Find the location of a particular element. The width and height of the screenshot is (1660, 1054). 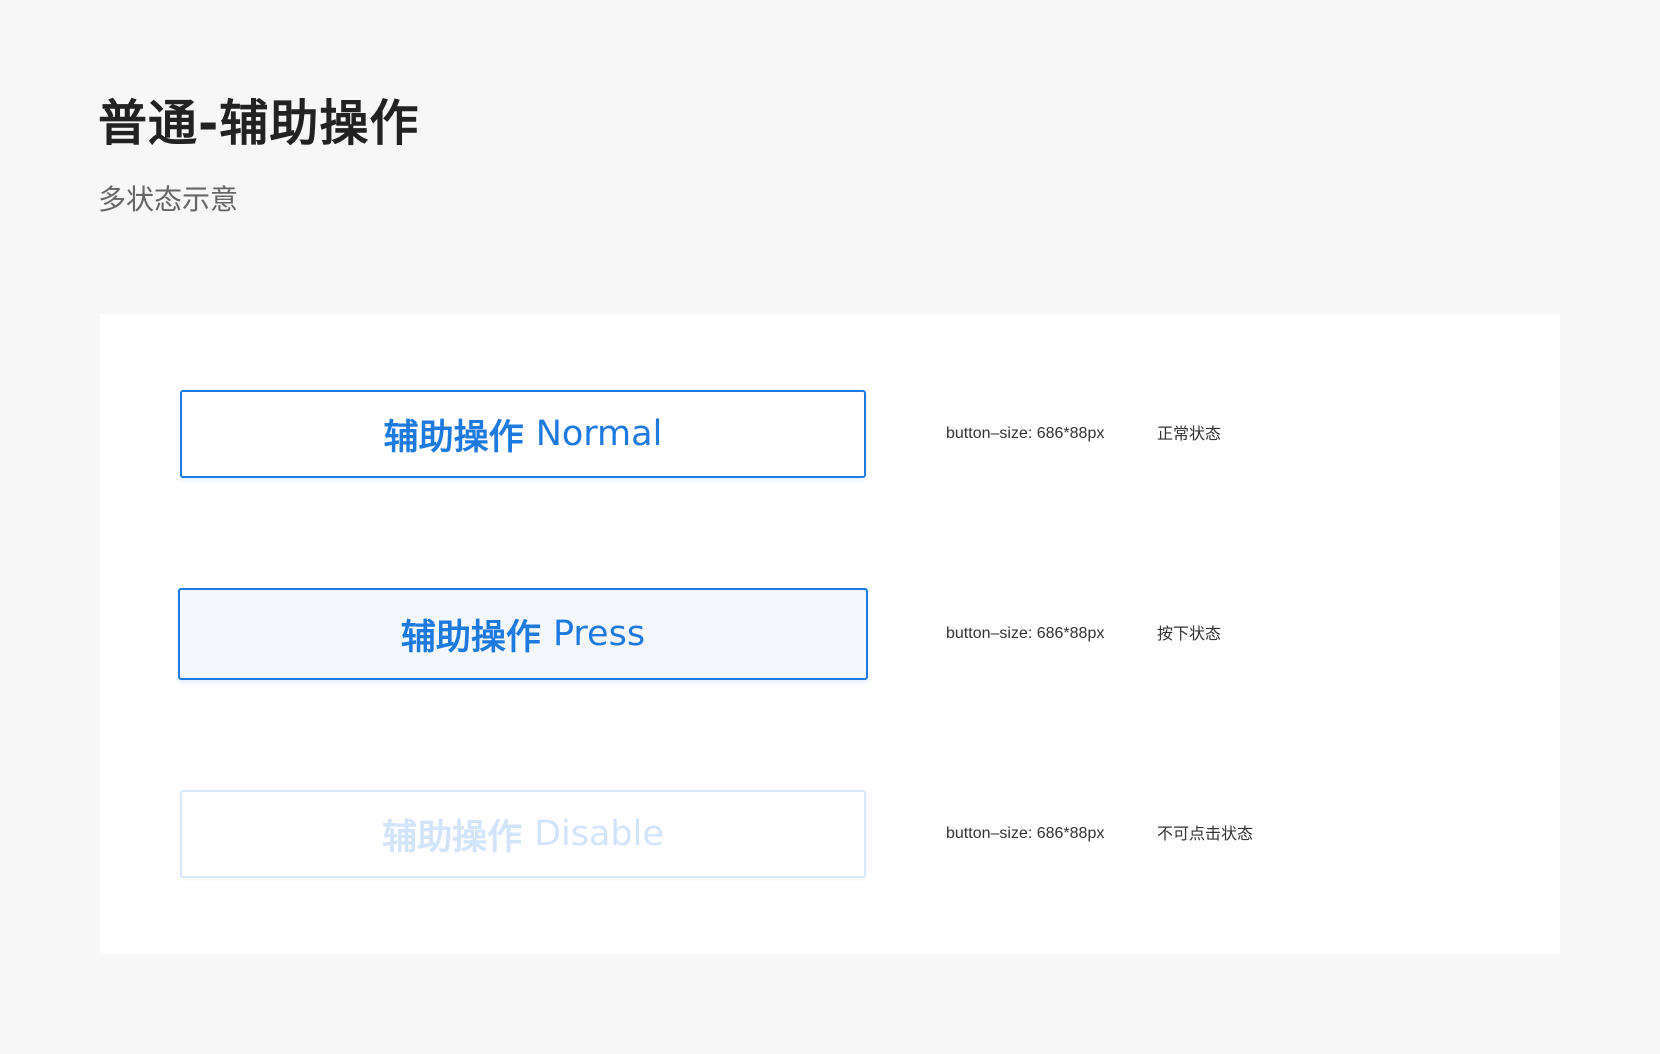

normal-state-button: 辅助操作 Normal is located at coordinates (523, 434).